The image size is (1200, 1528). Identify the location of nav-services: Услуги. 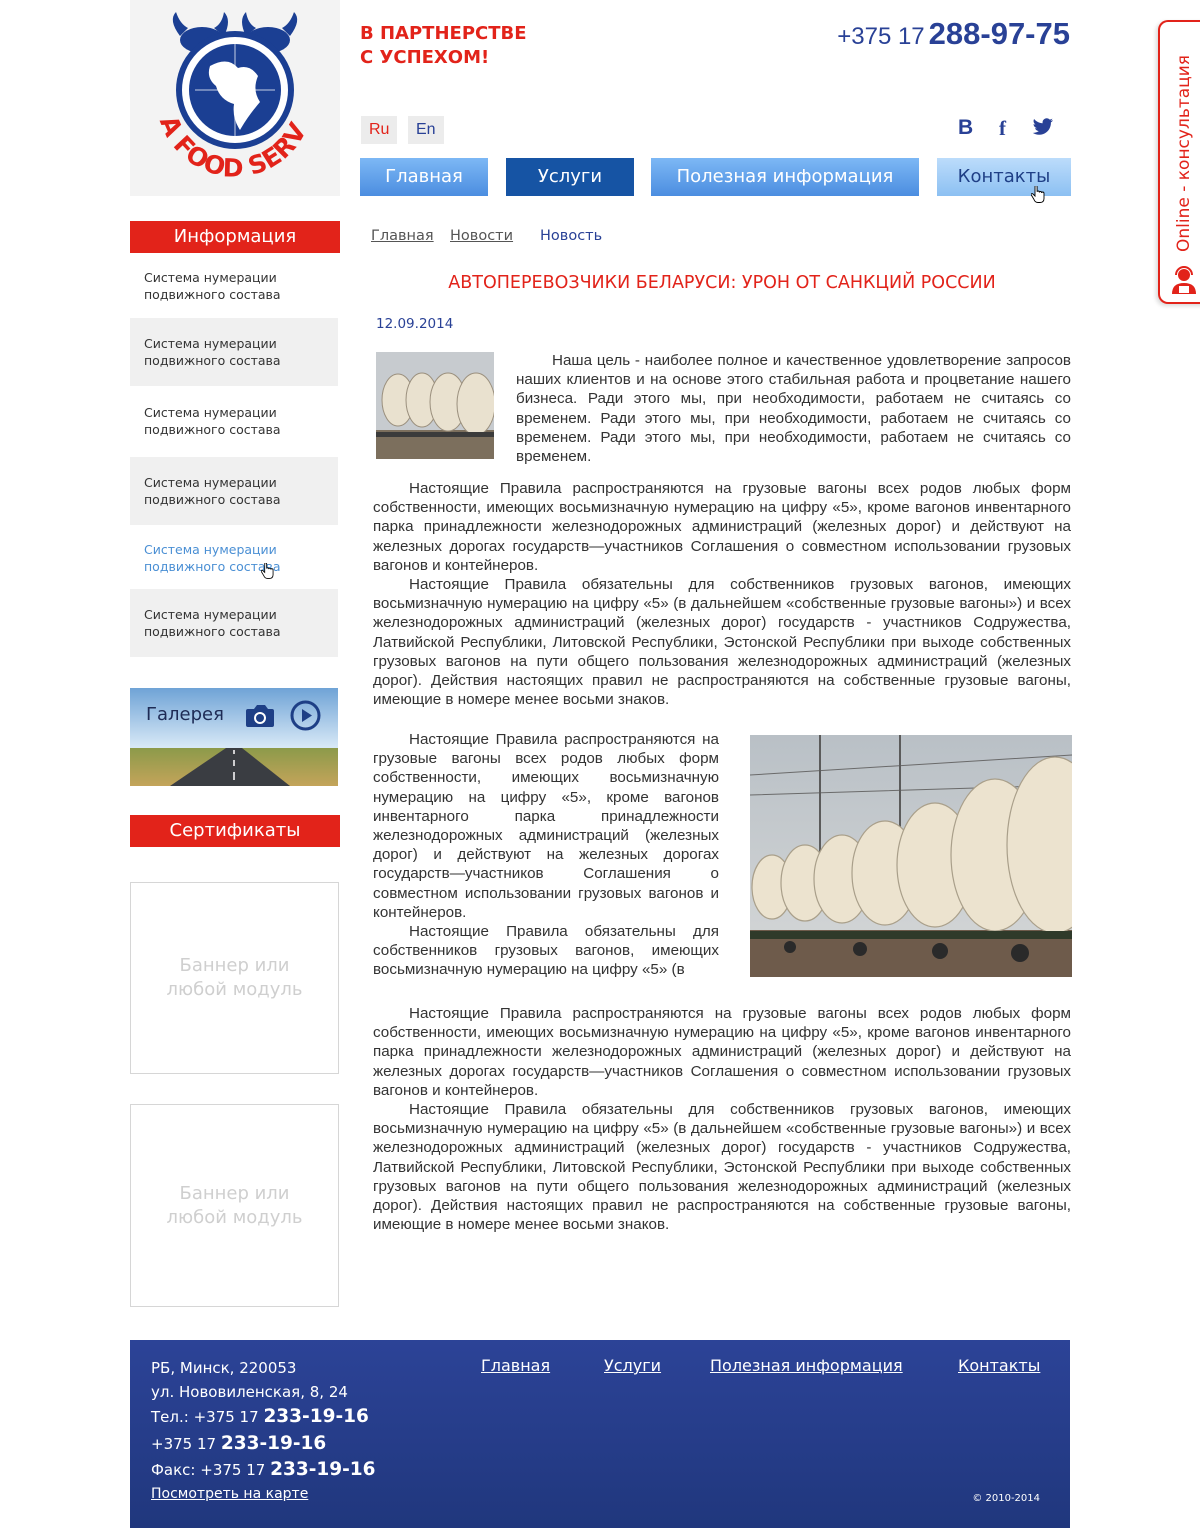
(570, 177).